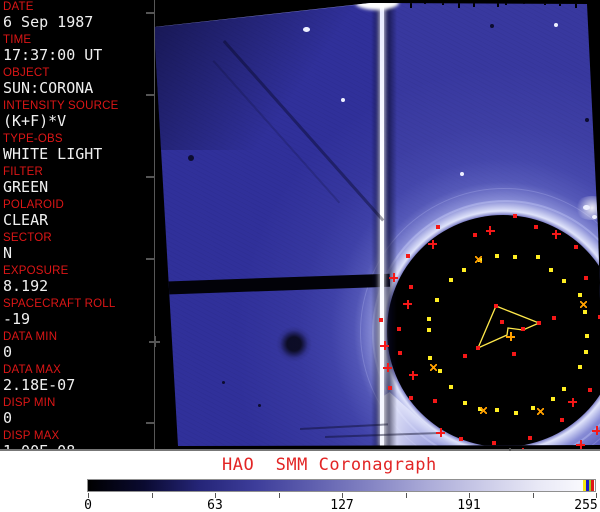 This screenshot has height=512, width=600. Describe the element at coordinates (53, 55) in the screenshot. I see `field-value: 17:37:00 UT` at that location.